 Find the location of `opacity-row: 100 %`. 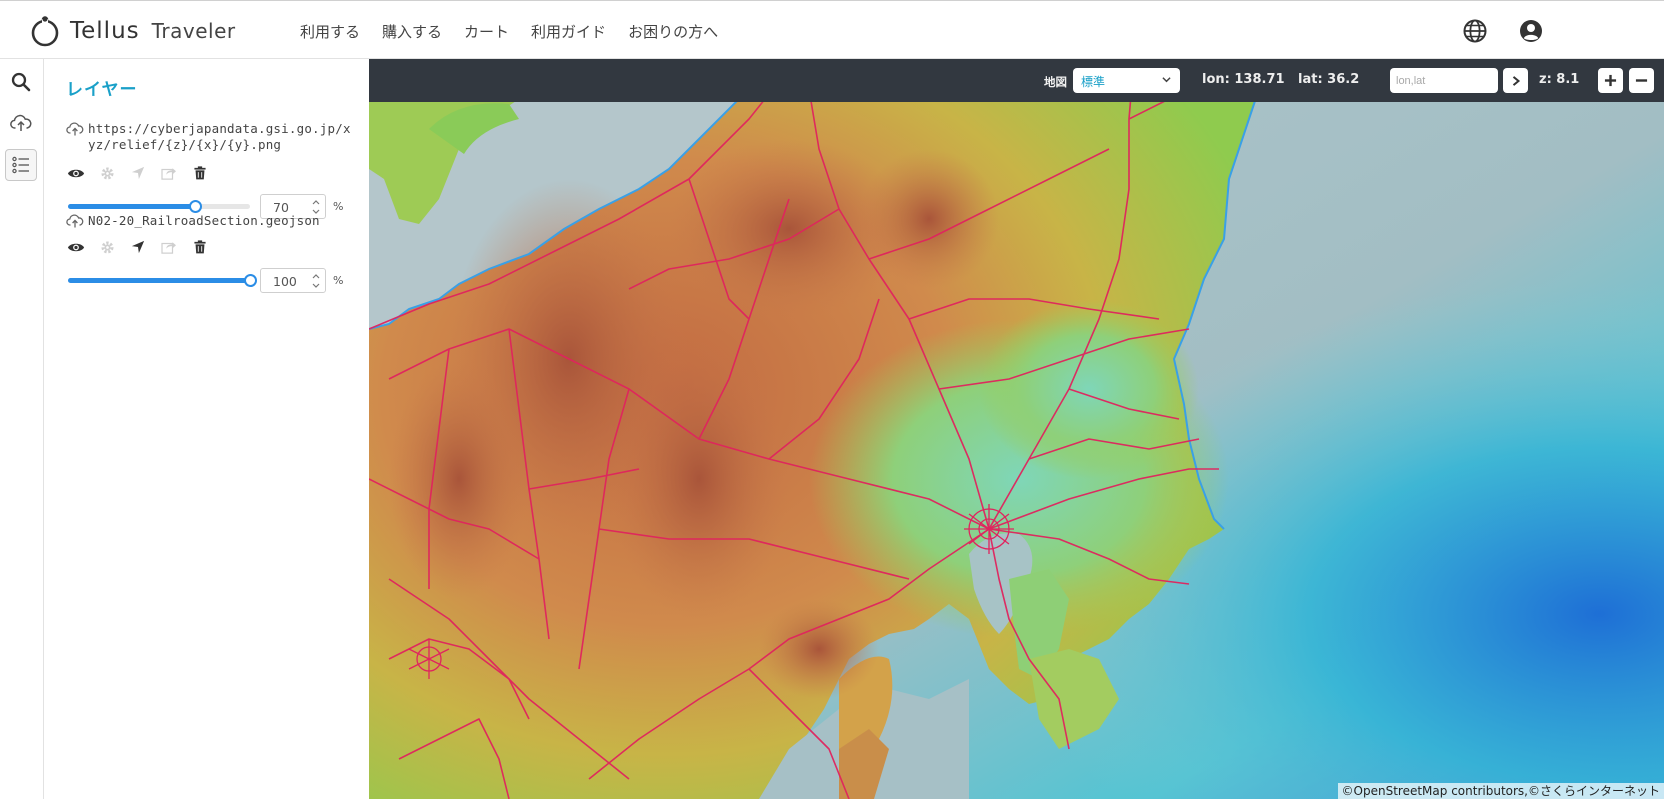

opacity-row: 100 % is located at coordinates (211, 280).